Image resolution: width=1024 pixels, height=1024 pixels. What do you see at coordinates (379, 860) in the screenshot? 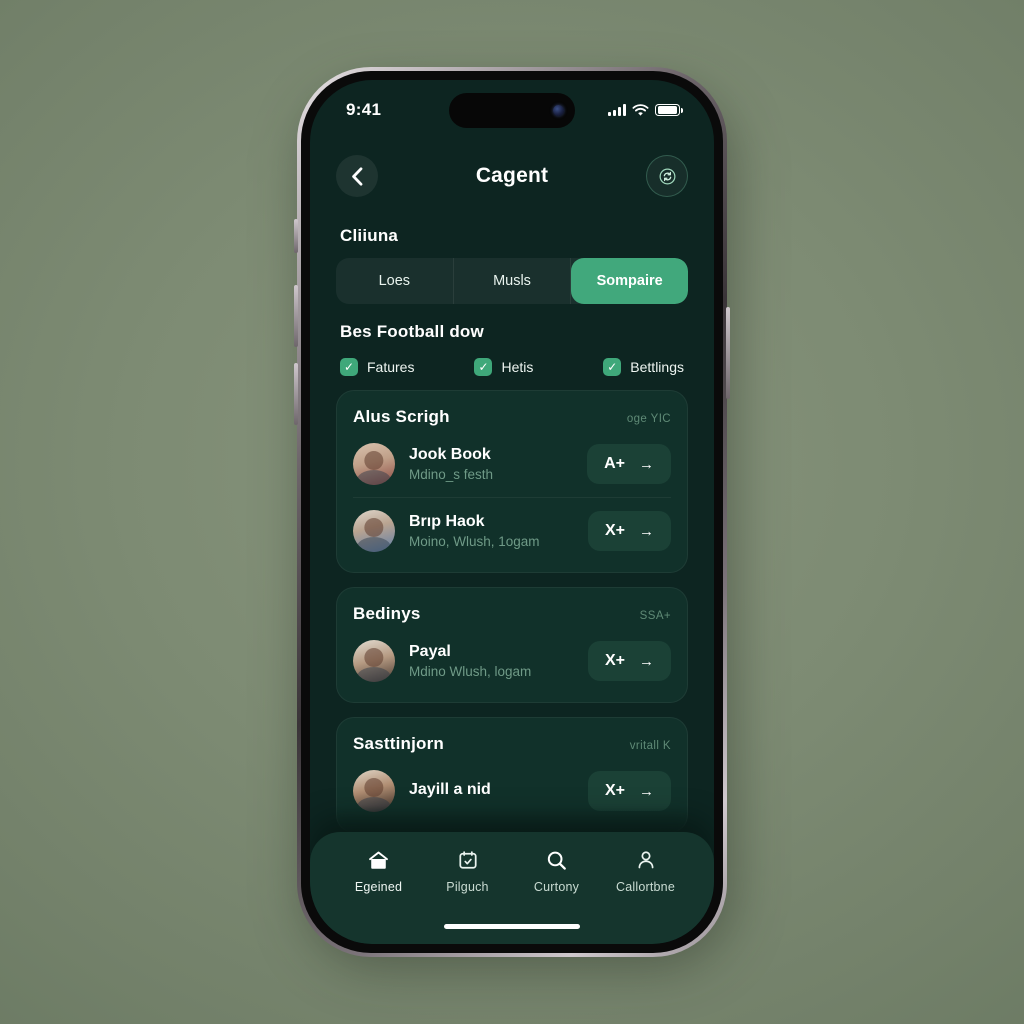
I see `home-icon` at bounding box center [379, 860].